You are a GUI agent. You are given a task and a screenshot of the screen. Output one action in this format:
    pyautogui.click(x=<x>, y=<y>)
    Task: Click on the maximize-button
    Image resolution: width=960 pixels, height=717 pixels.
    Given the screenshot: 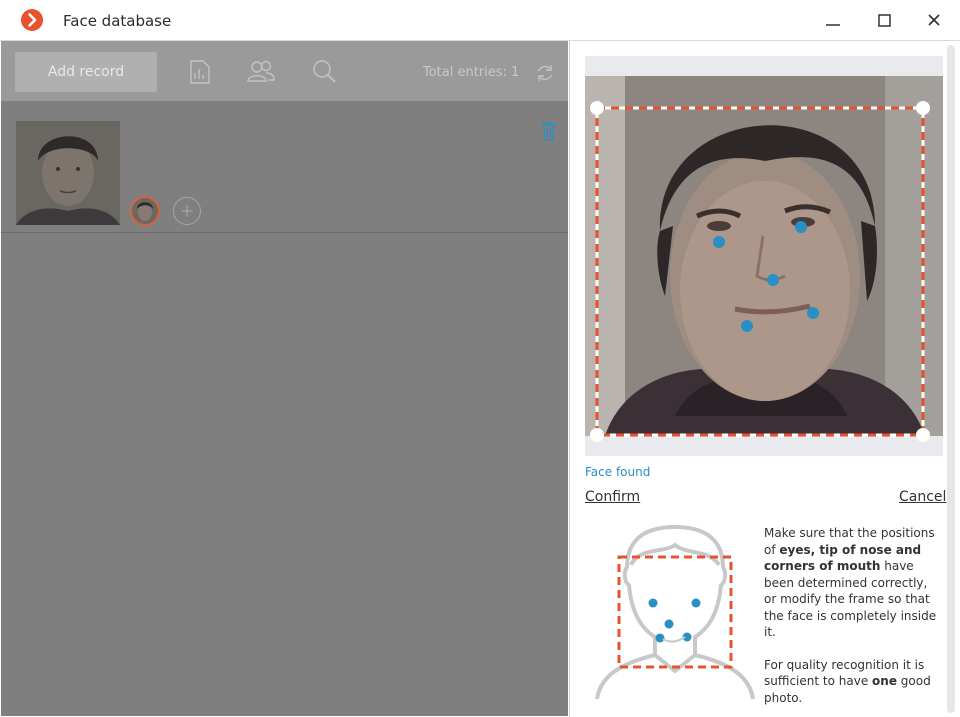 What is the action you would take?
    pyautogui.click(x=884, y=21)
    